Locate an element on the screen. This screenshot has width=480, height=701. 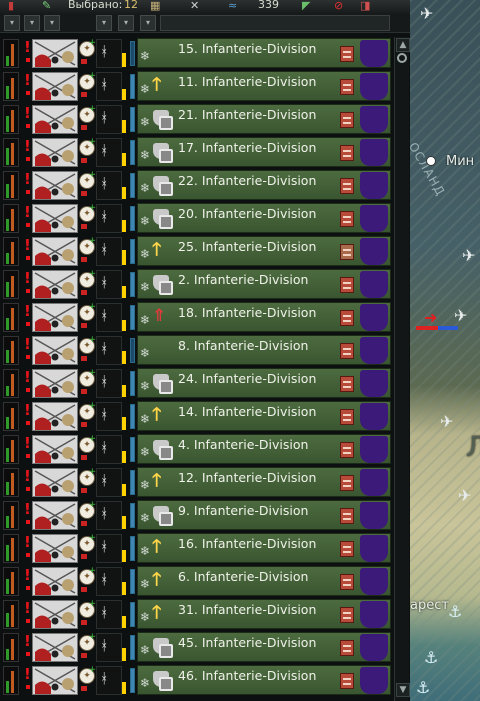
division-panel: ❄ 🡑 6. Infanterie-Division is located at coordinates (264, 581).